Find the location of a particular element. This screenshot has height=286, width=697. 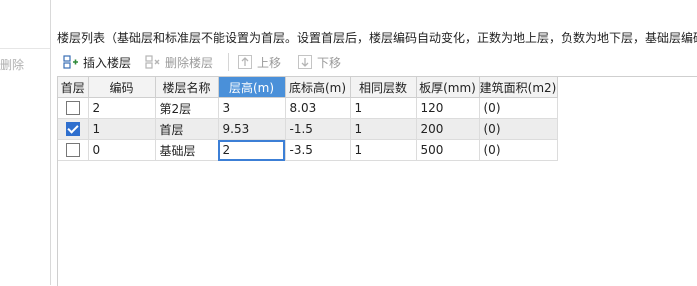

table-row: 0 基础层 2 -3.5 1 500 (0) is located at coordinates (308, 150).